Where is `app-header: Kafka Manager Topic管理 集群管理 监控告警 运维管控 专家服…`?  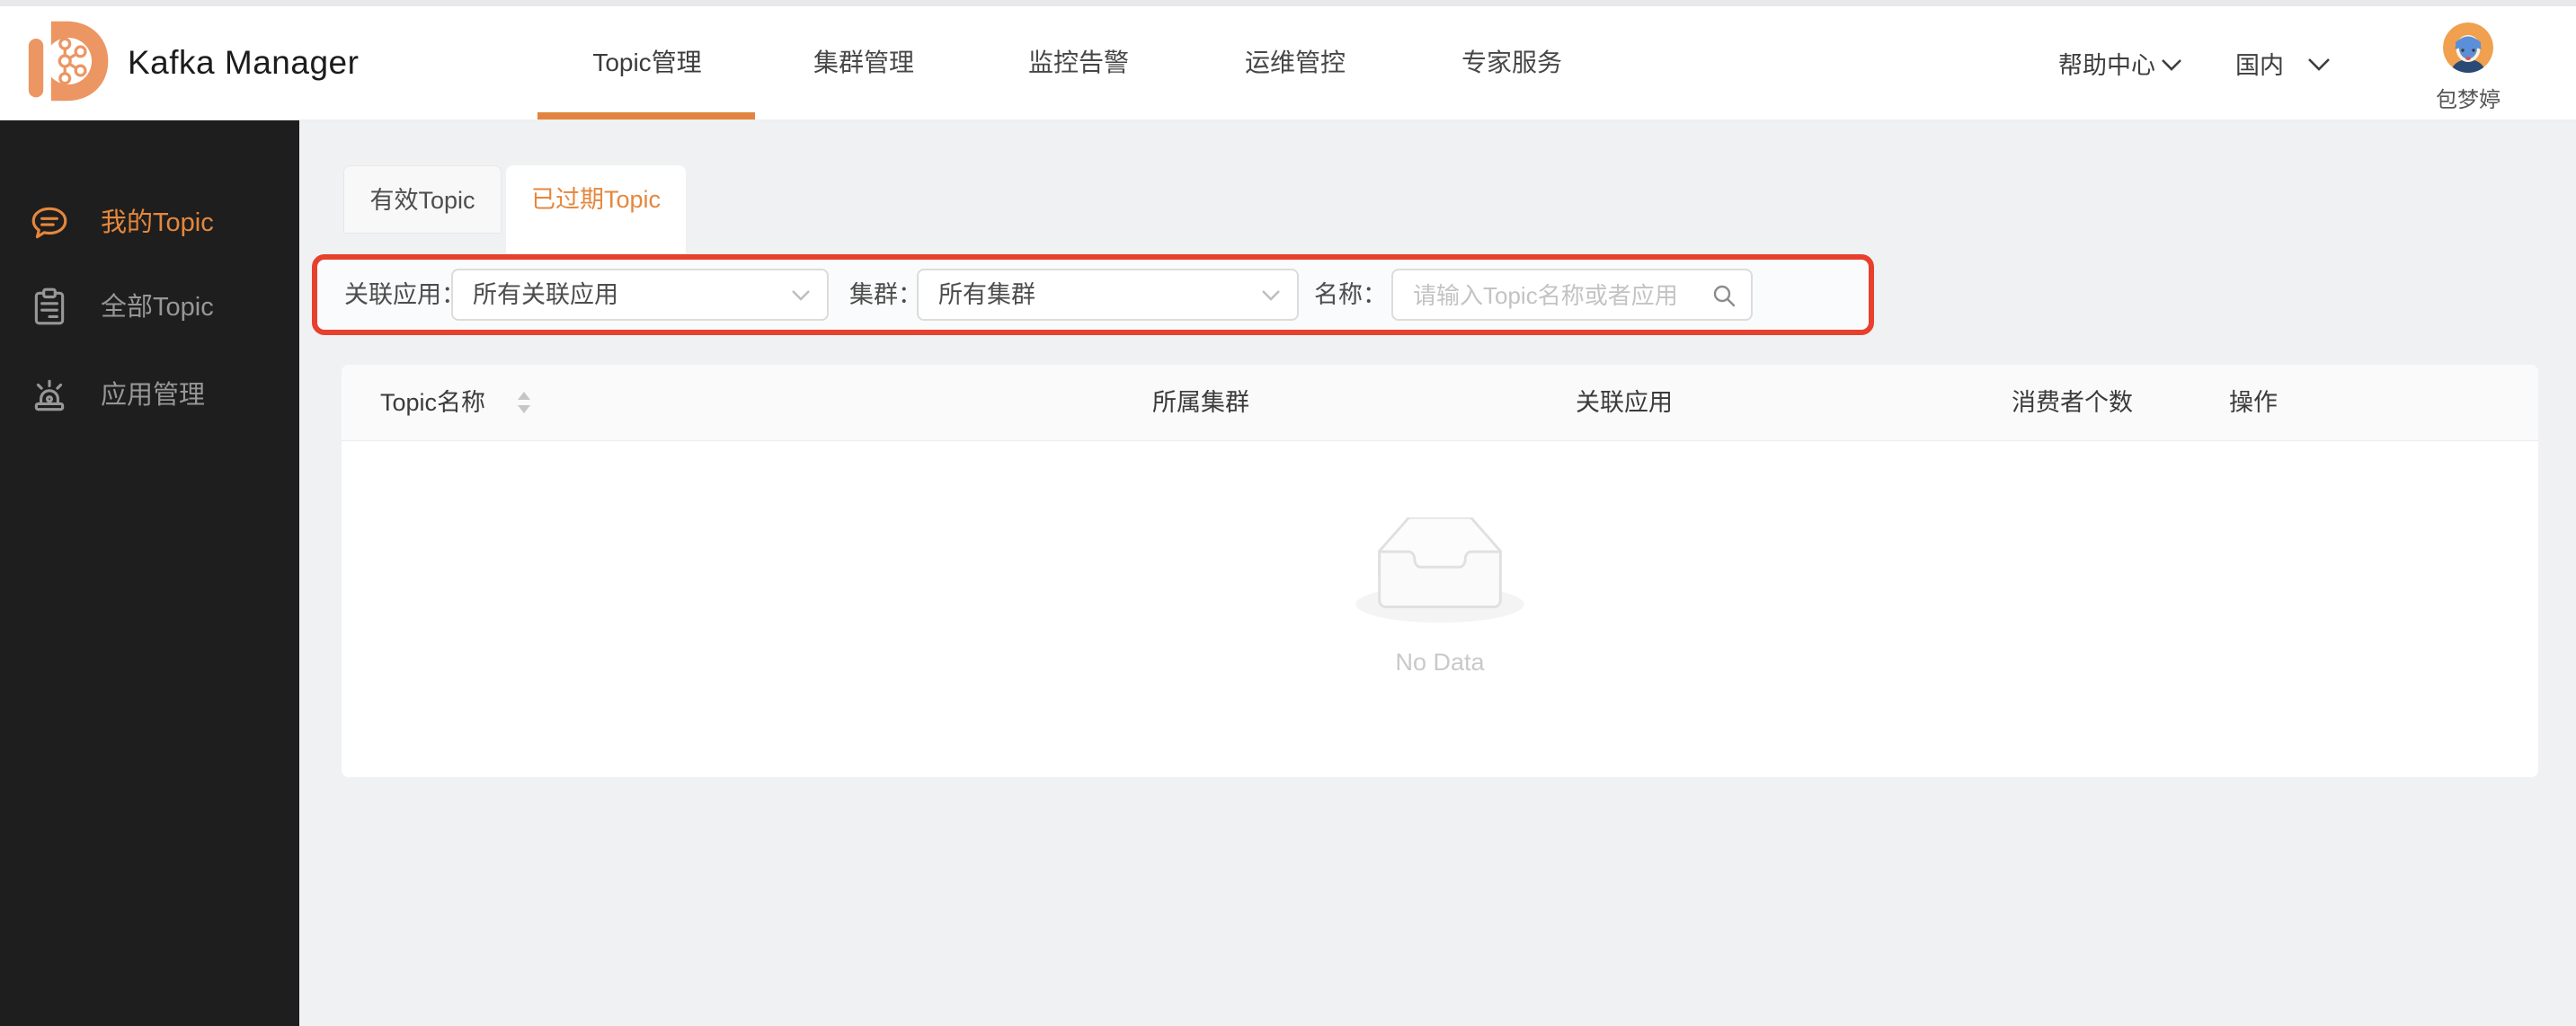 app-header: Kafka Manager Topic管理 集群管理 监控告警 运维管控 专家服… is located at coordinates (1288, 63).